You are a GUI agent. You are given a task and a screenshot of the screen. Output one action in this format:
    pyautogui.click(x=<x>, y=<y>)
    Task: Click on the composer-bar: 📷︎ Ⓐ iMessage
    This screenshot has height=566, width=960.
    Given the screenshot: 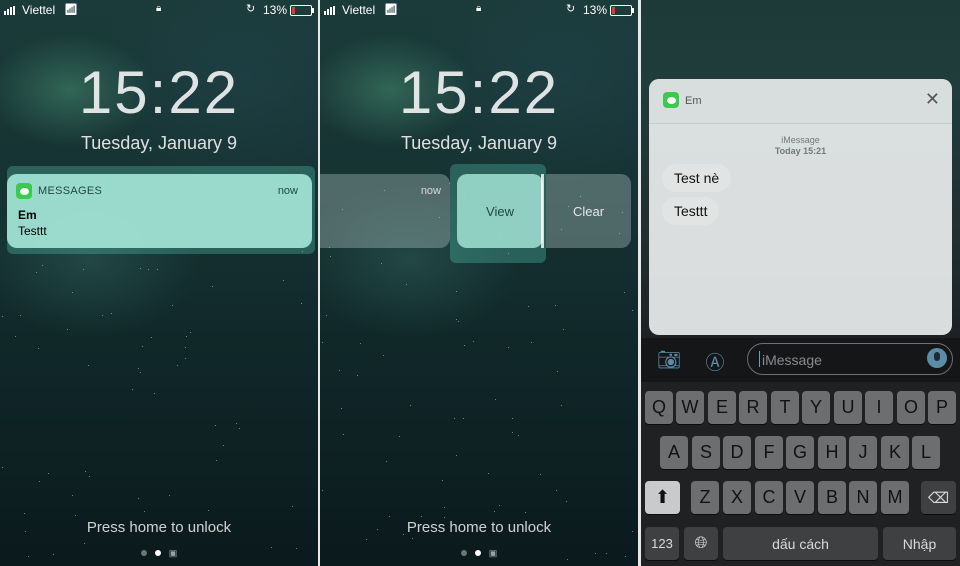 What is the action you would take?
    pyautogui.click(x=800, y=360)
    